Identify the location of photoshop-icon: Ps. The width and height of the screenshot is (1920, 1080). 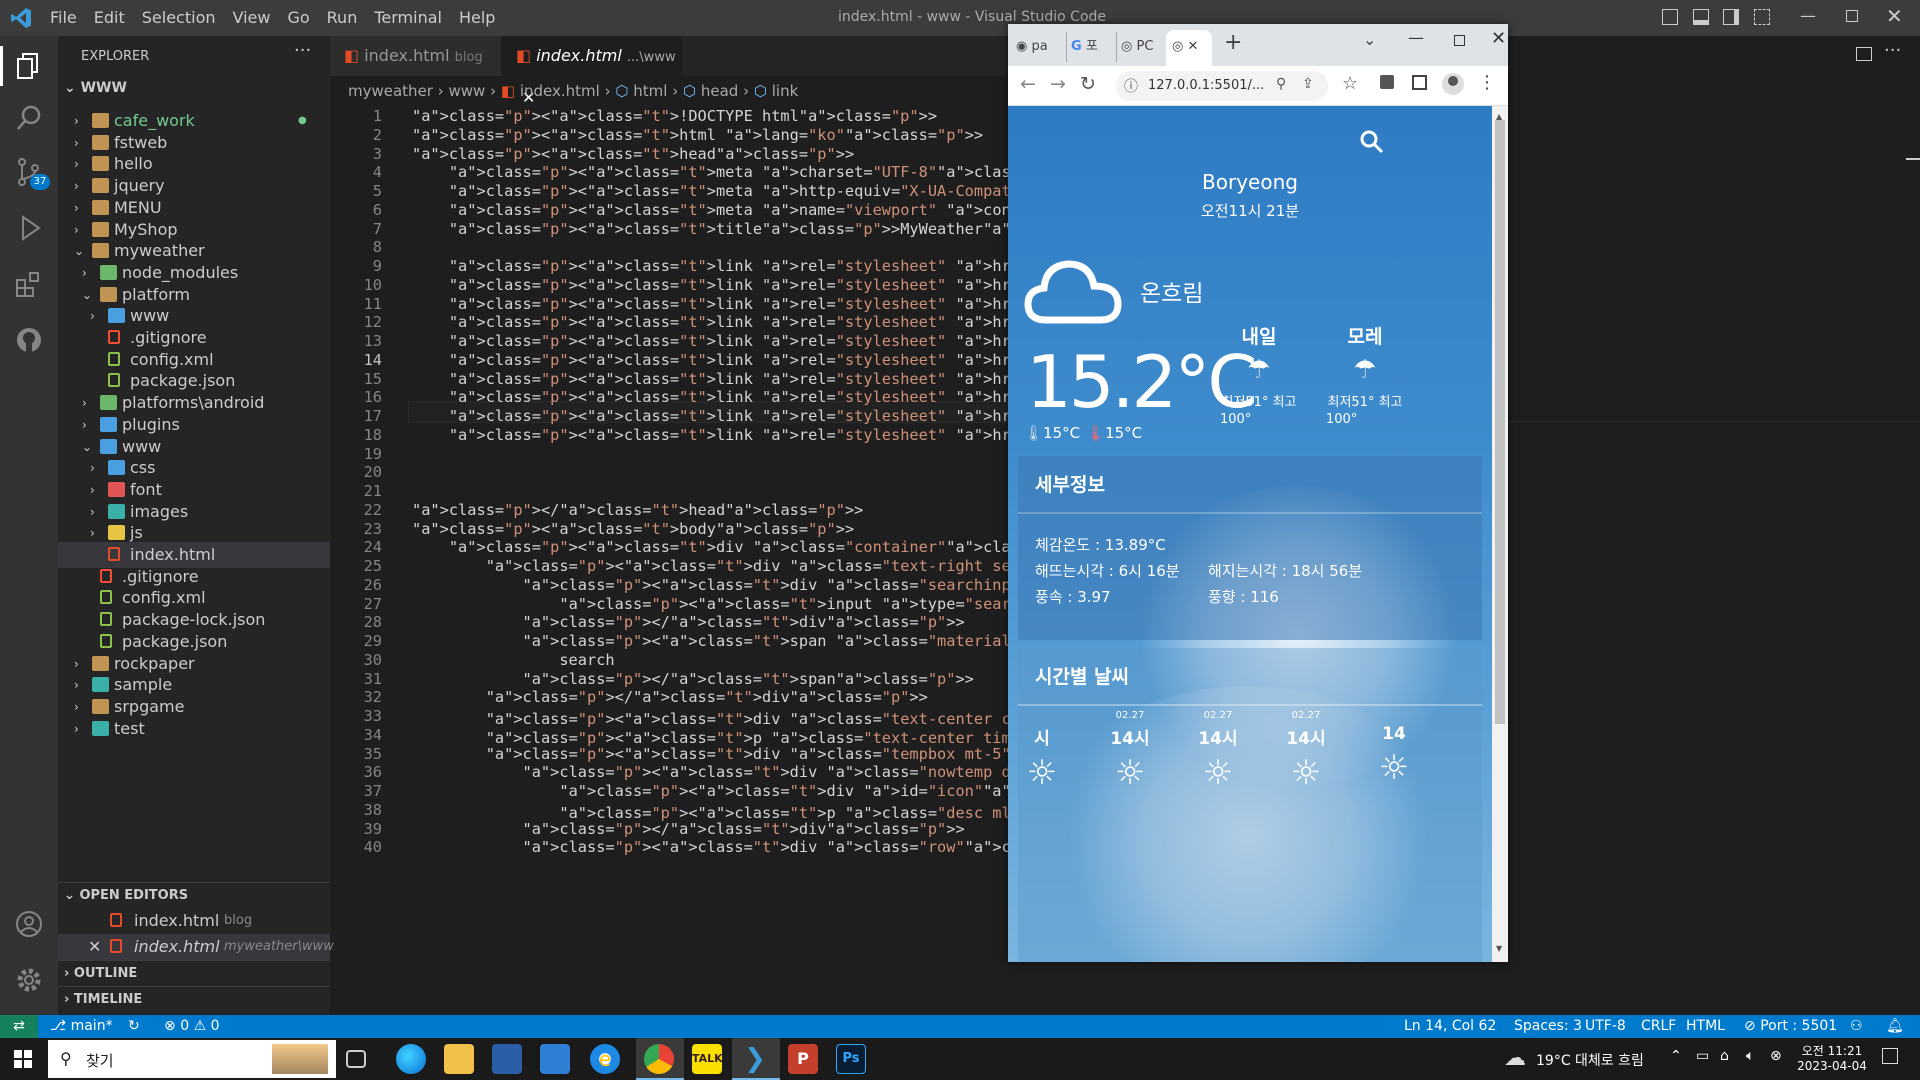
(851, 1059).